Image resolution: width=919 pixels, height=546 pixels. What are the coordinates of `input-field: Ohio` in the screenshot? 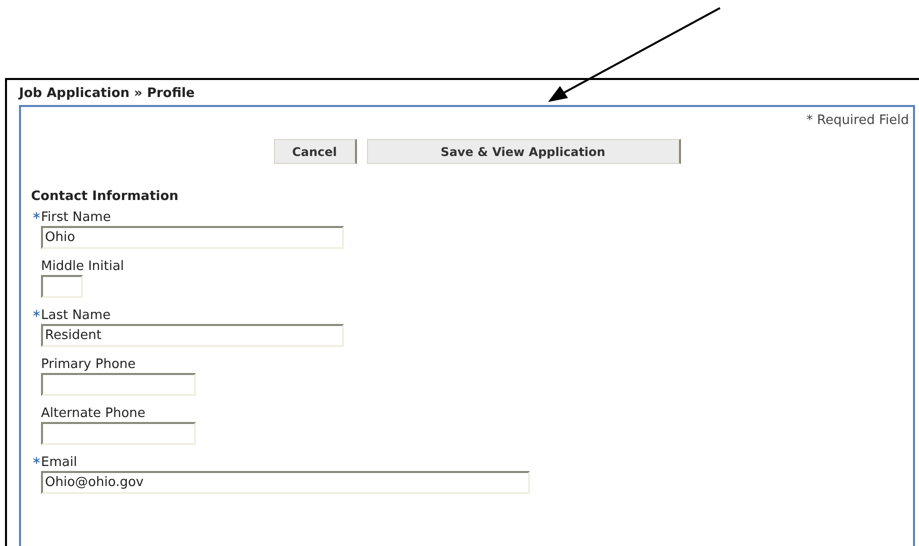 It's located at (192, 237).